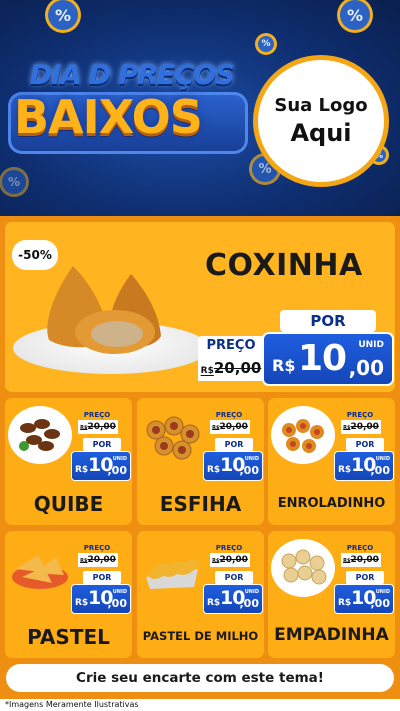 This screenshot has width=400, height=711. I want to click on title-line-1: DIA D PREÇOS, so click(132, 75).